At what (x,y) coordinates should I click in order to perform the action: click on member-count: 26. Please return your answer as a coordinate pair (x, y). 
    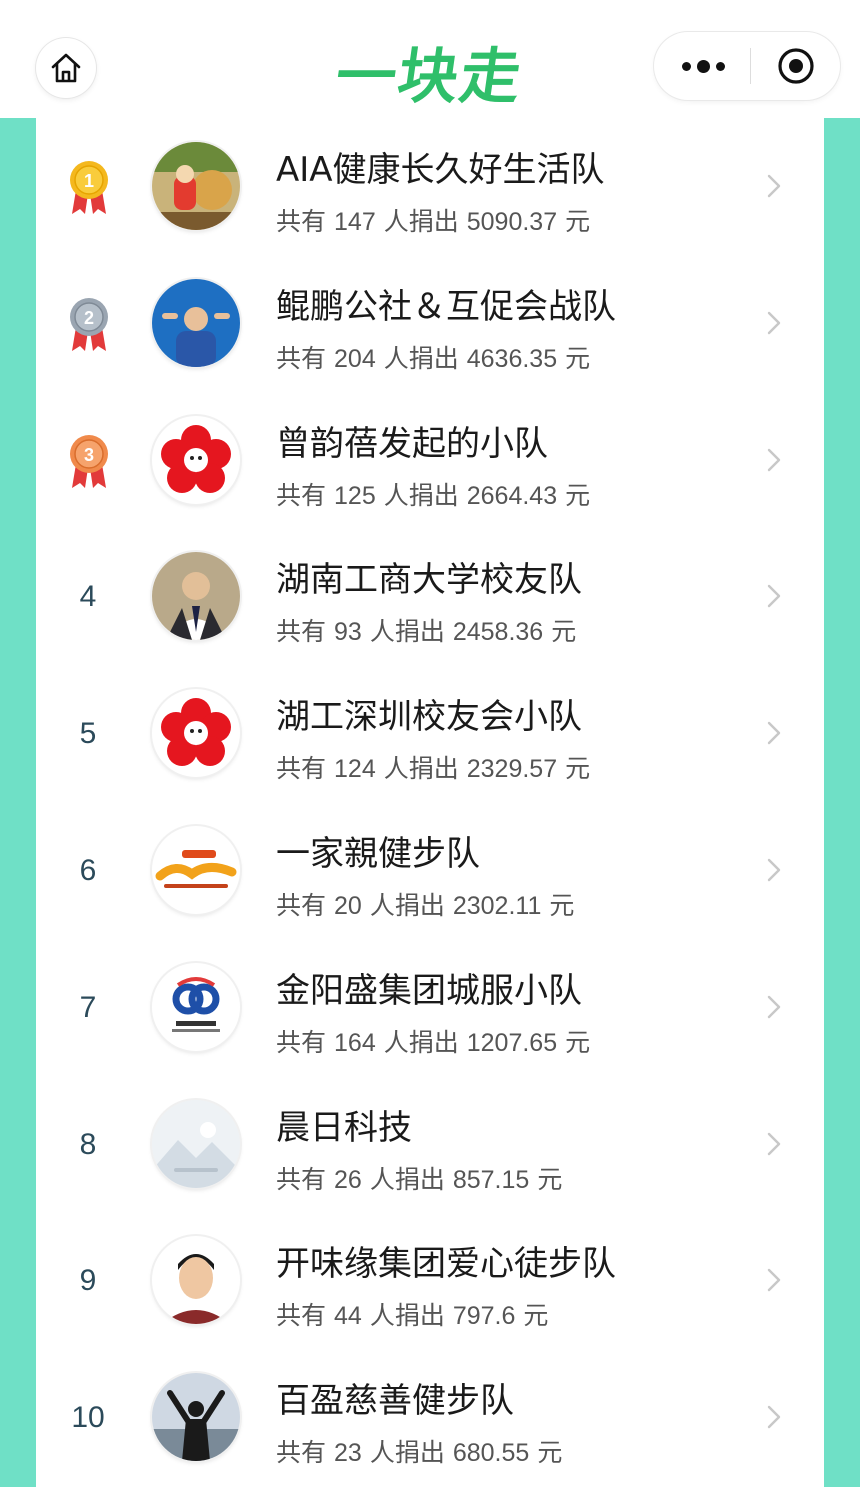
    Looking at the image, I should click on (348, 1179).